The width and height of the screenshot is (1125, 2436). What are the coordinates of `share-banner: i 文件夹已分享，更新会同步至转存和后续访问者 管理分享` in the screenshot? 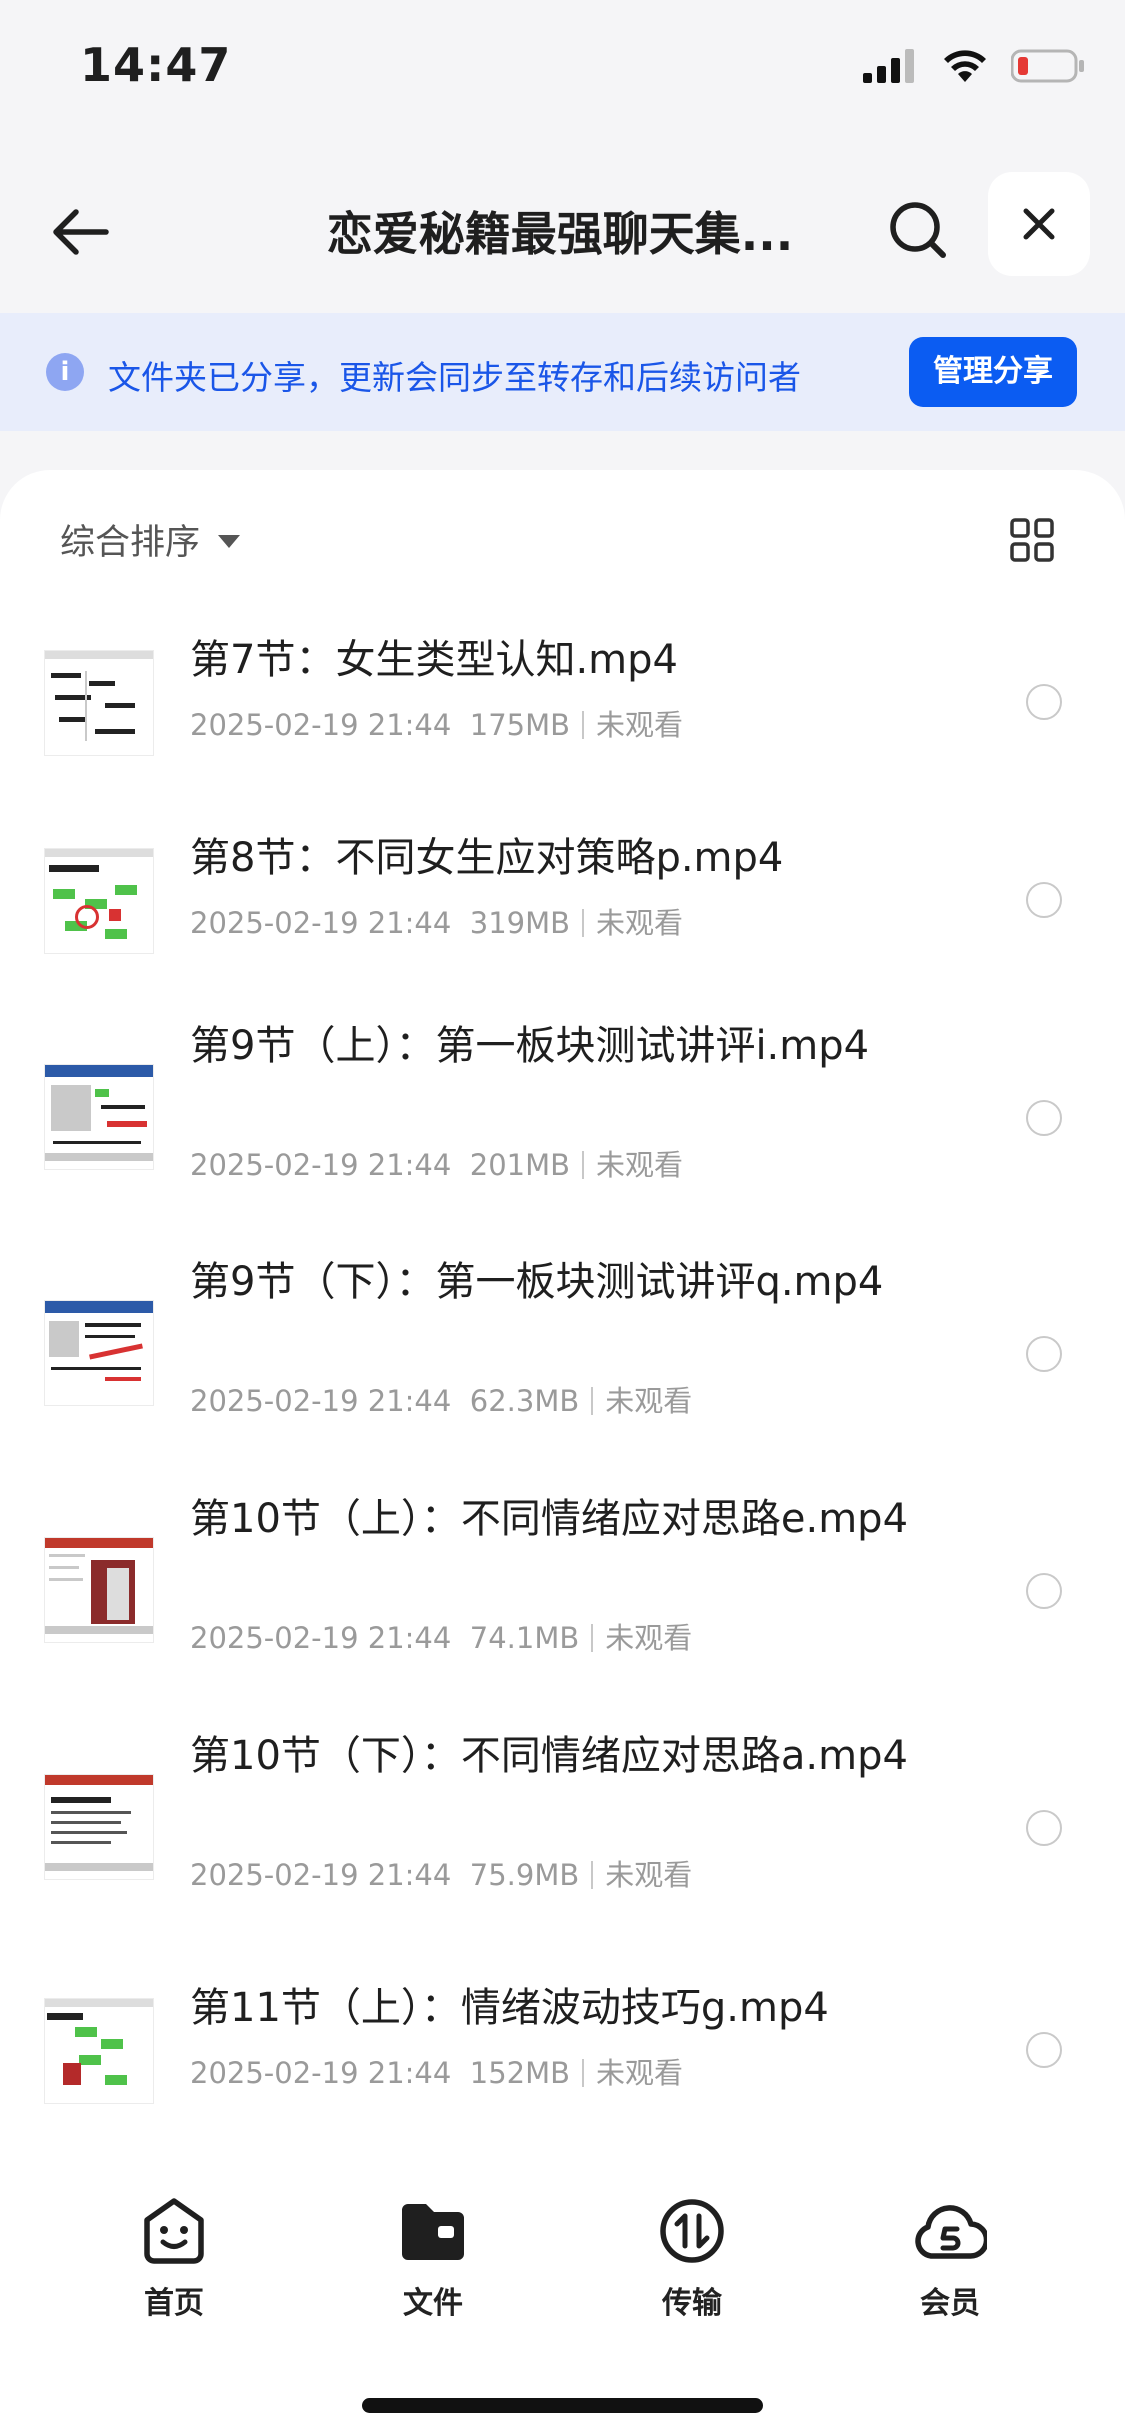 It's located at (562, 372).